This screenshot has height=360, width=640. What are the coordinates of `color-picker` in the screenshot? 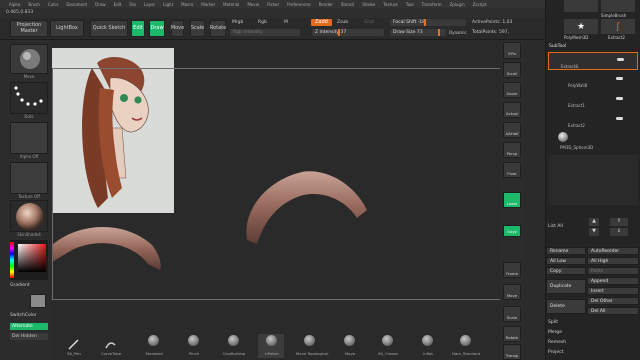 It's located at (29, 260).